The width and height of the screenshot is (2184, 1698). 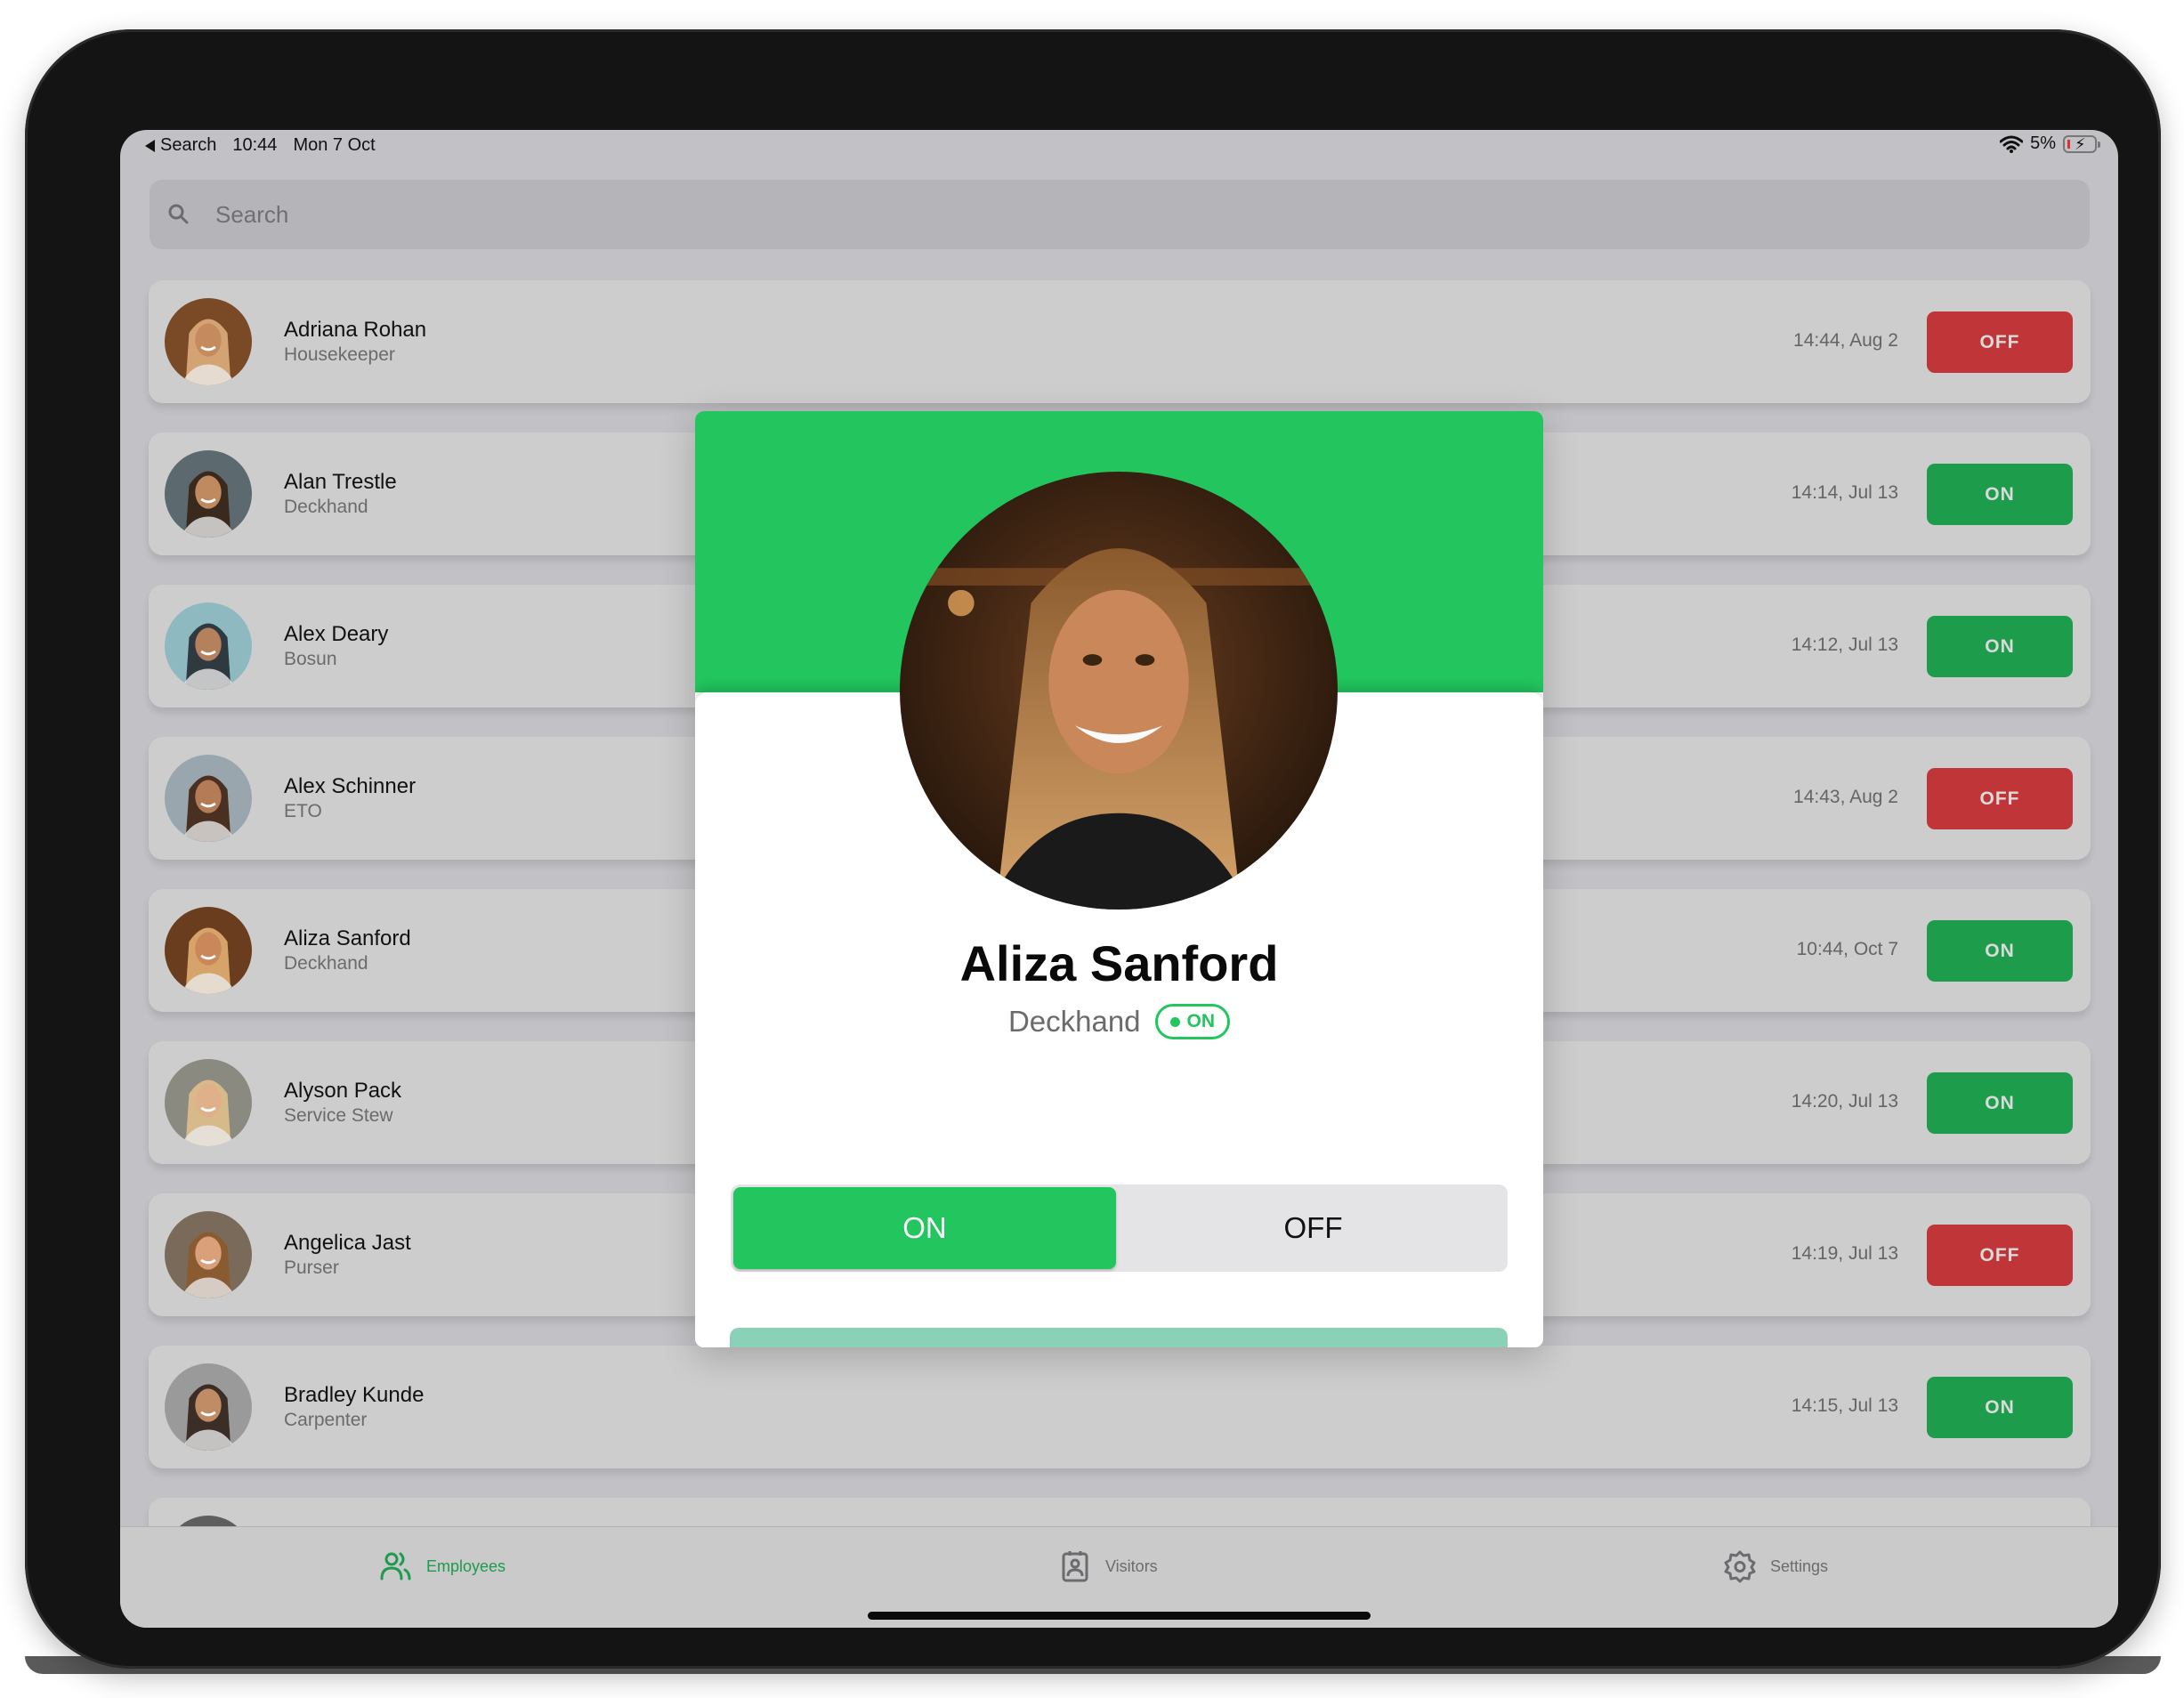 What do you see at coordinates (178, 214) in the screenshot?
I see `search-icon` at bounding box center [178, 214].